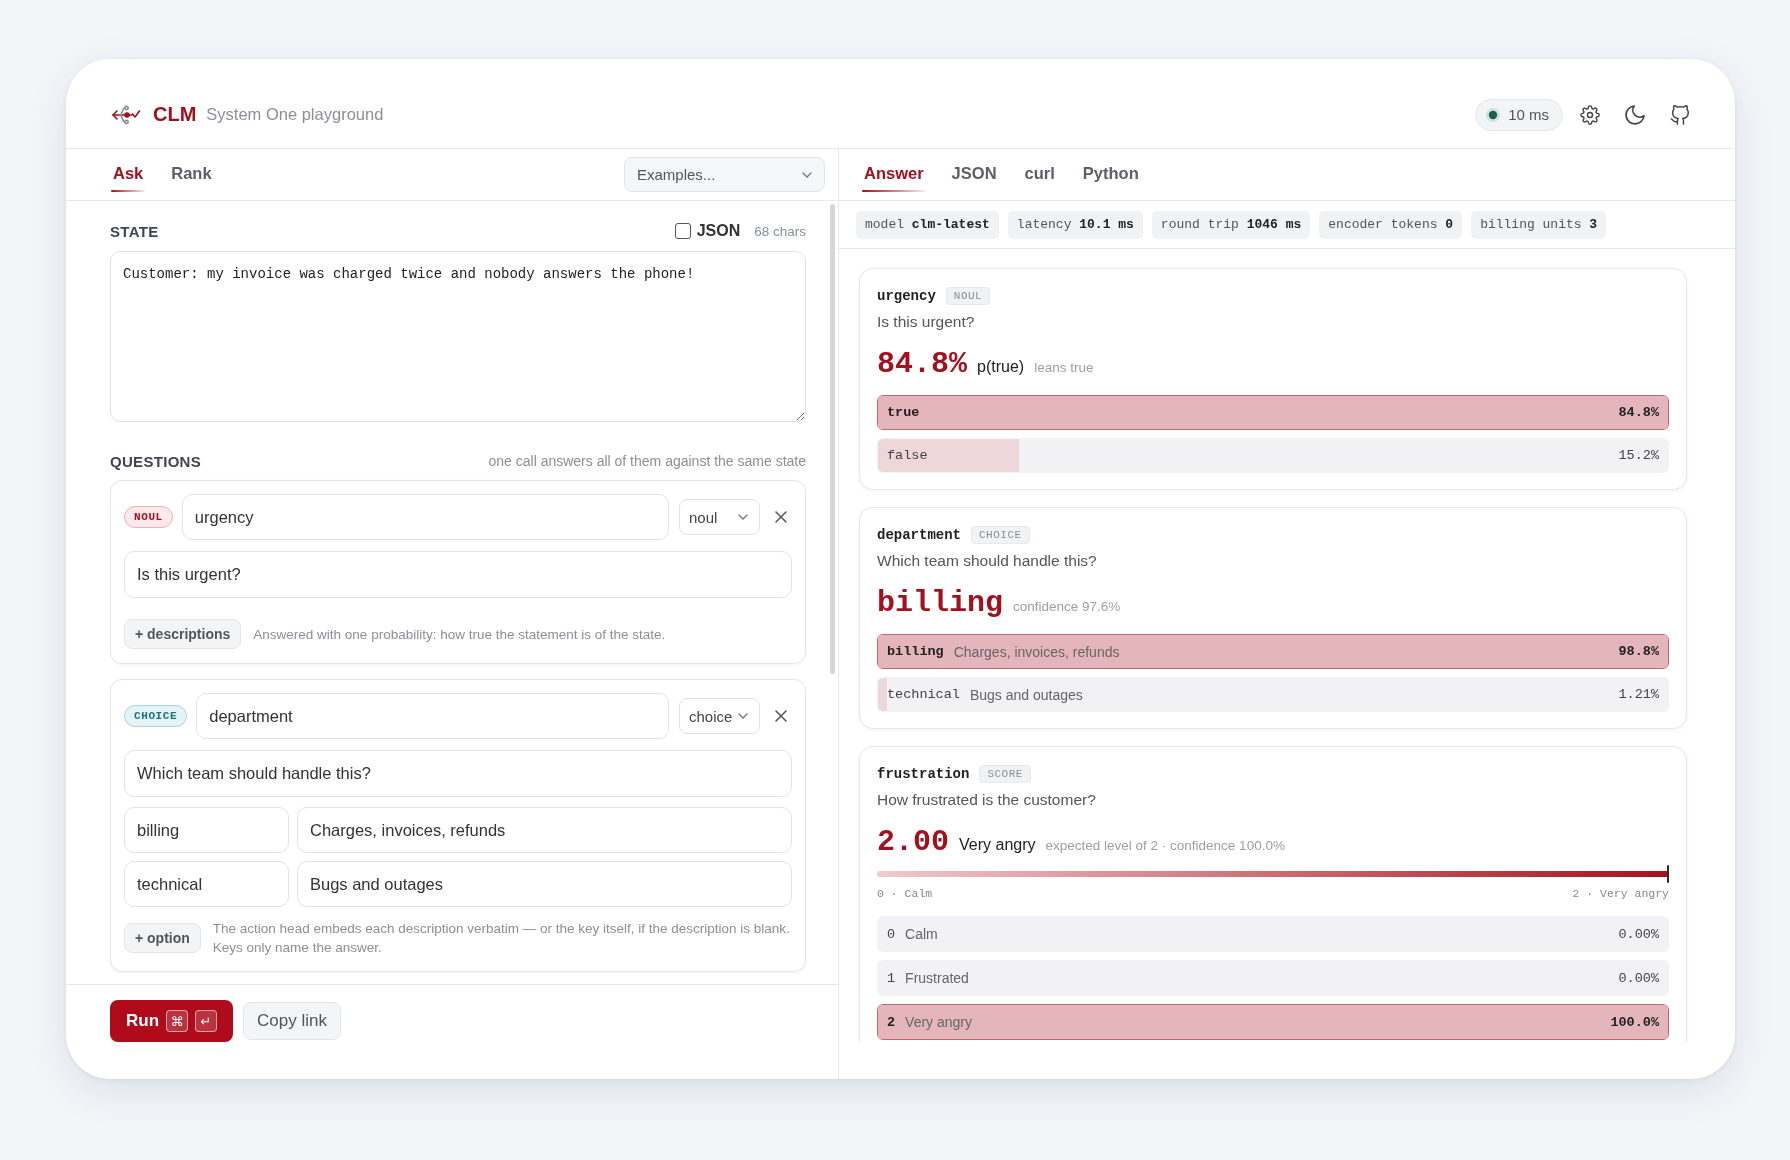 This screenshot has width=1790, height=1160. I want to click on bar-description: Charges, invoices, refunds, so click(1036, 651).